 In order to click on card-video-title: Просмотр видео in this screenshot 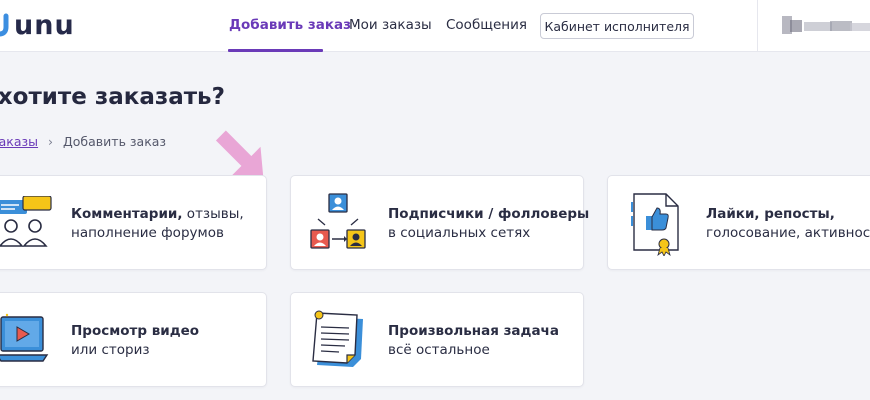, I will do `click(135, 331)`.